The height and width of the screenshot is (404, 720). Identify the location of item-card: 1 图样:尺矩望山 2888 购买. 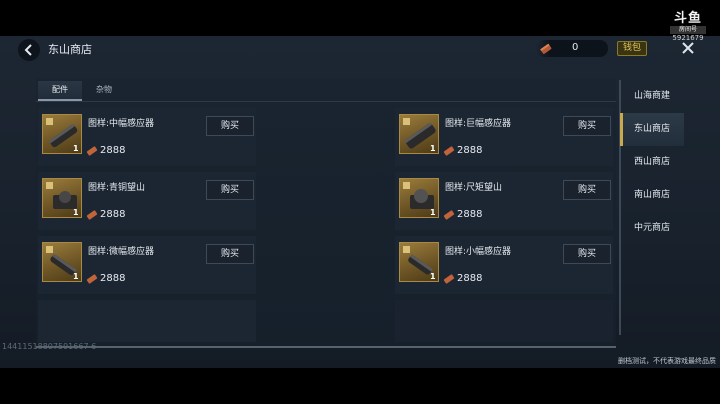
(504, 201).